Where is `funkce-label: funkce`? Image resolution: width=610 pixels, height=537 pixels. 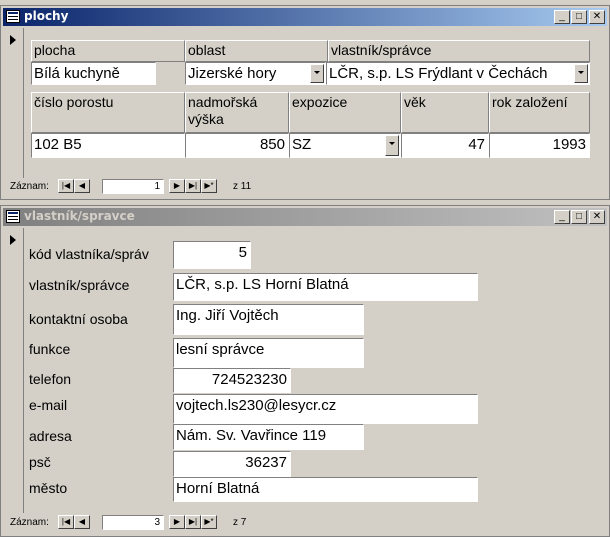
funkce-label: funkce is located at coordinates (50, 349).